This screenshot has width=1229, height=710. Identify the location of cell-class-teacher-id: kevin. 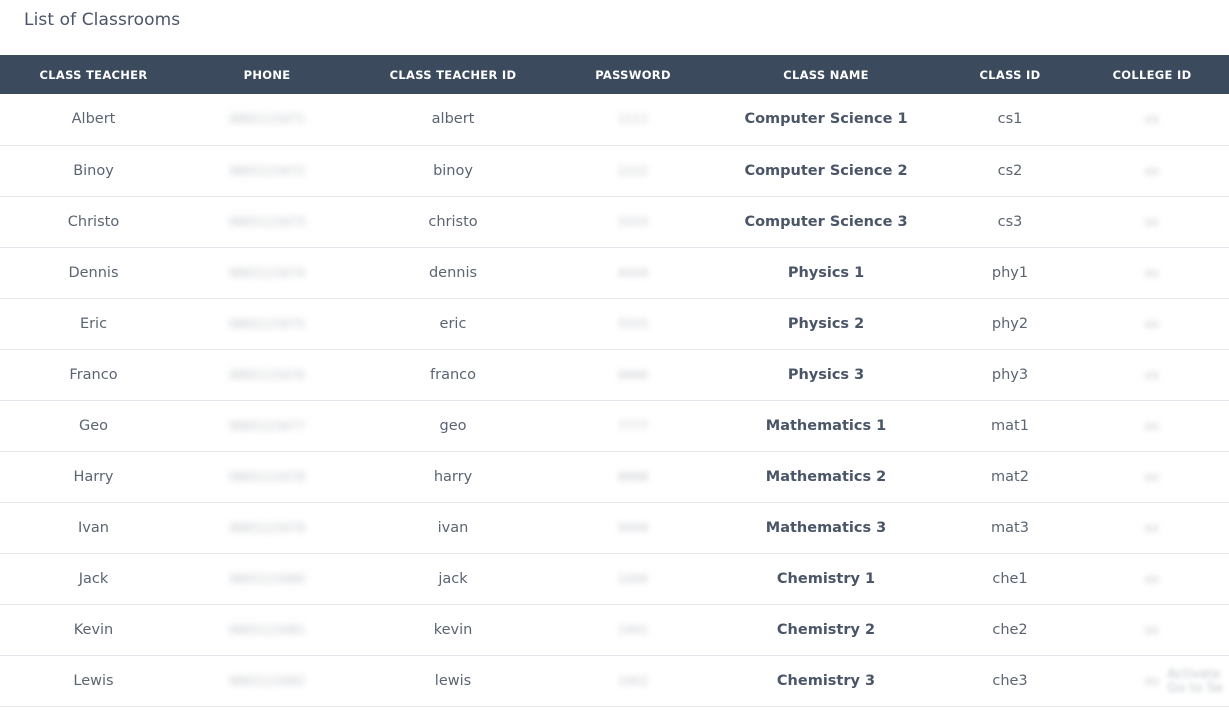
(453, 630).